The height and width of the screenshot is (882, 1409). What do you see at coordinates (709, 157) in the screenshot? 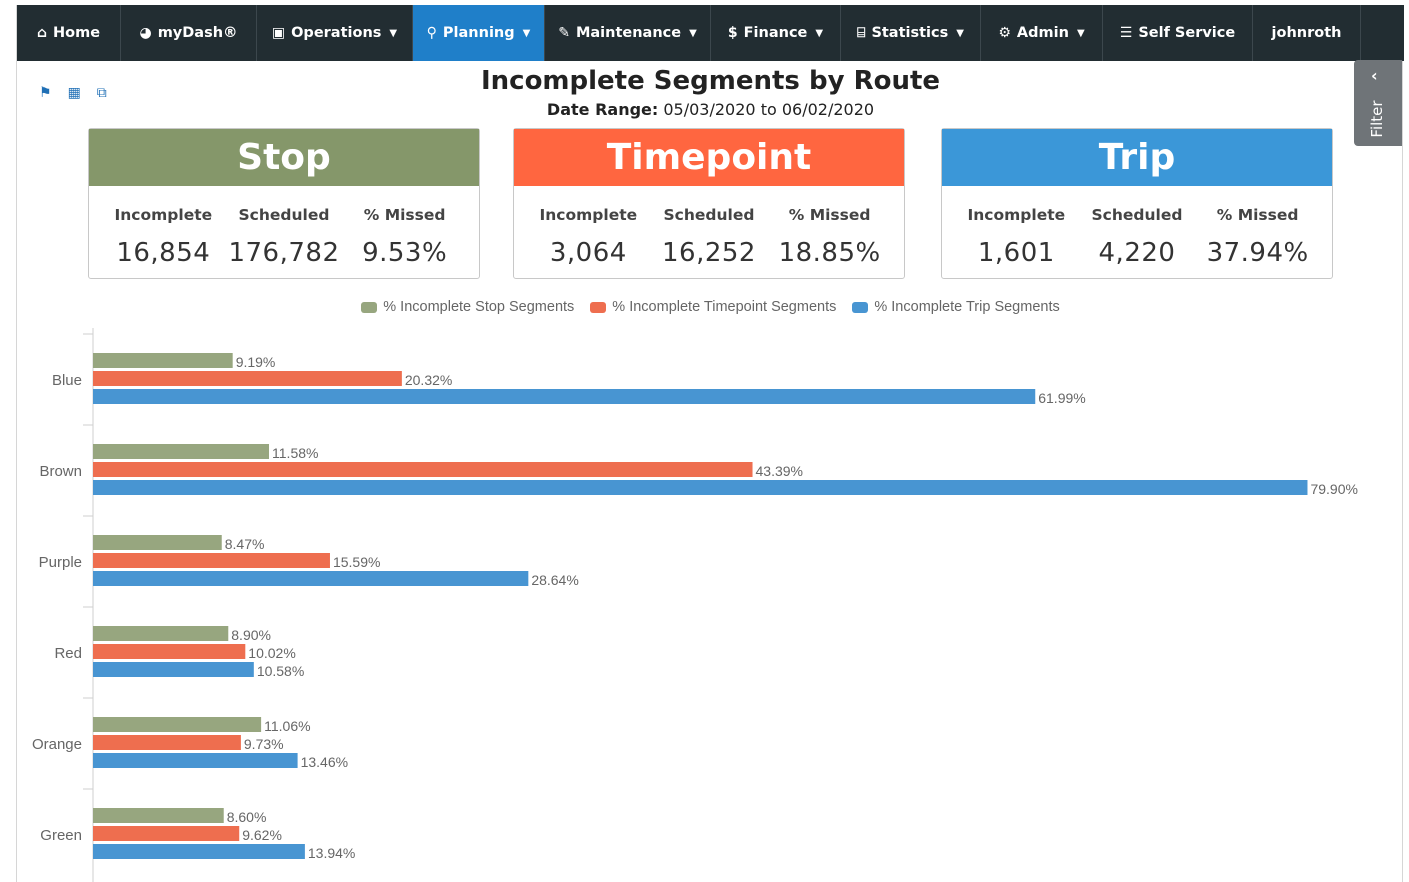
I see `card-title: Timepoint` at bounding box center [709, 157].